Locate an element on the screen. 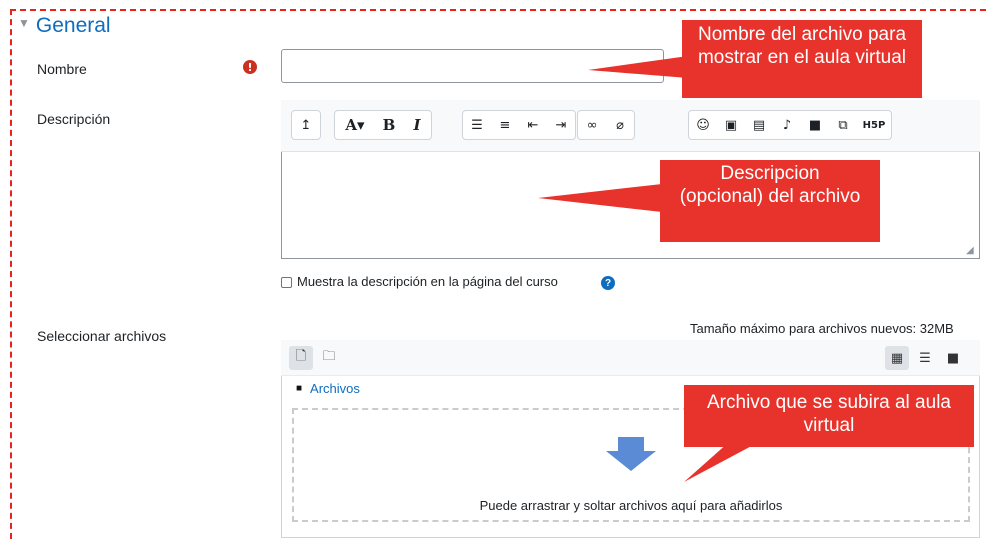  media-icon: ▤ is located at coordinates (759, 125).